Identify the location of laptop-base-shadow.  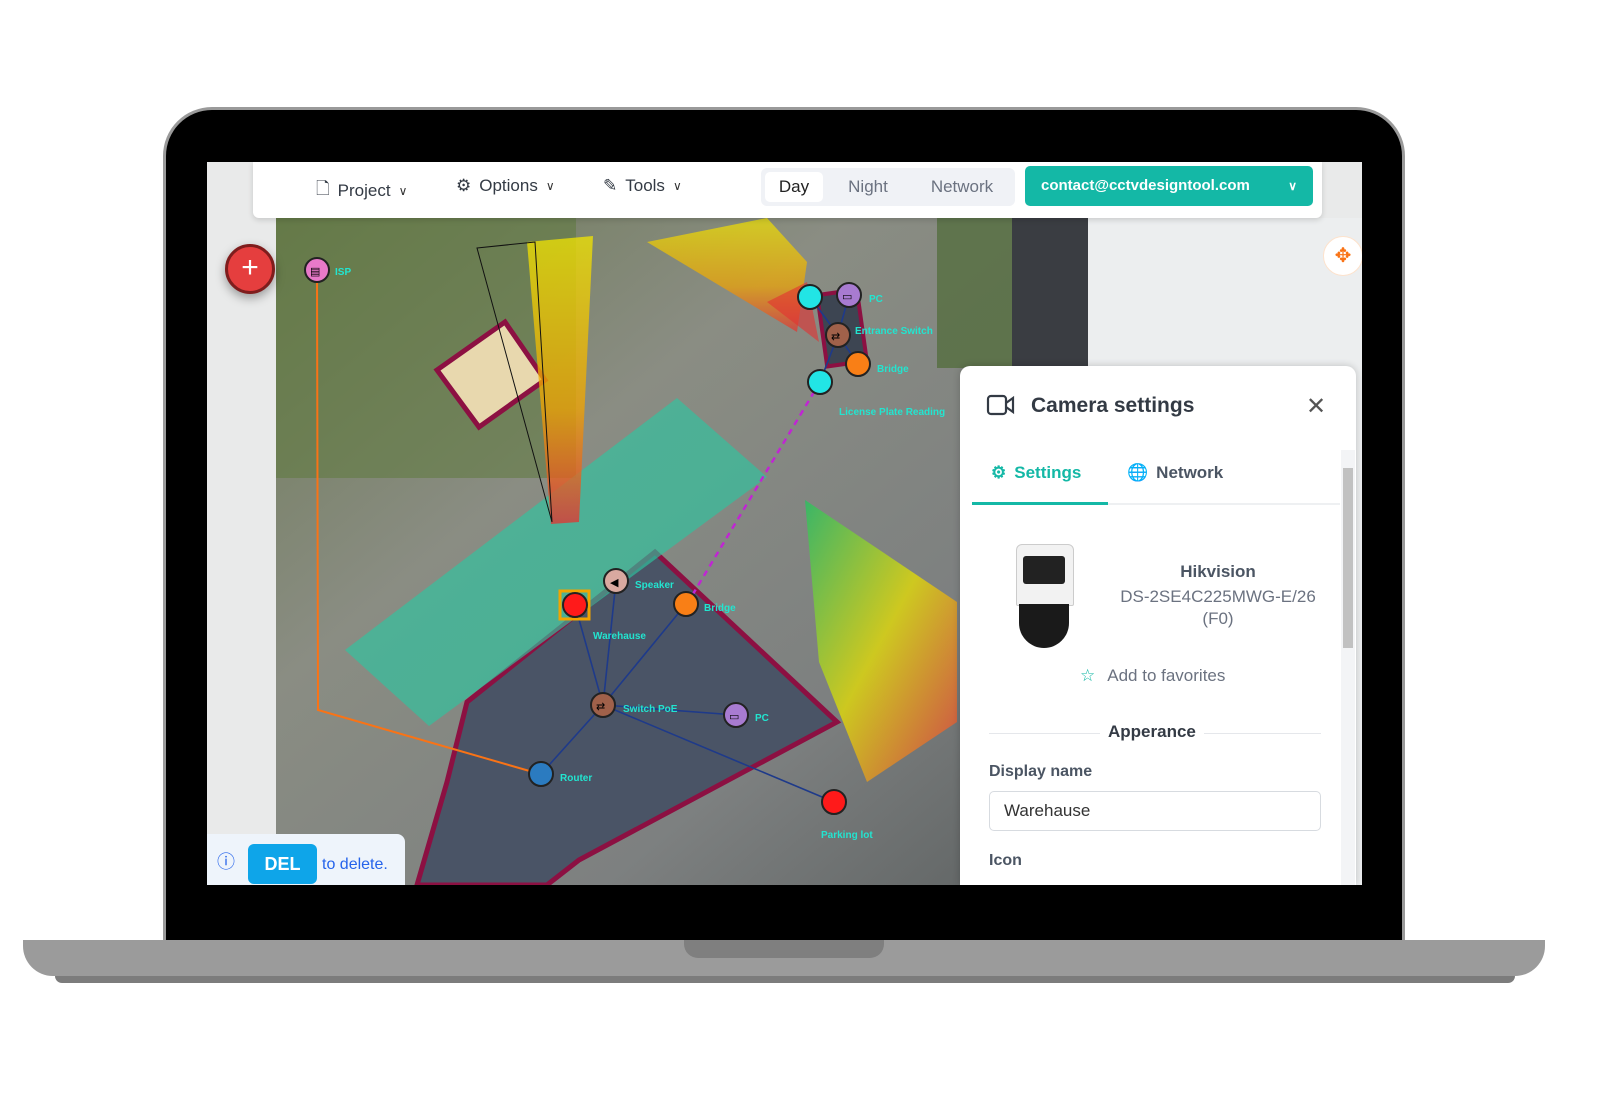
(785, 979).